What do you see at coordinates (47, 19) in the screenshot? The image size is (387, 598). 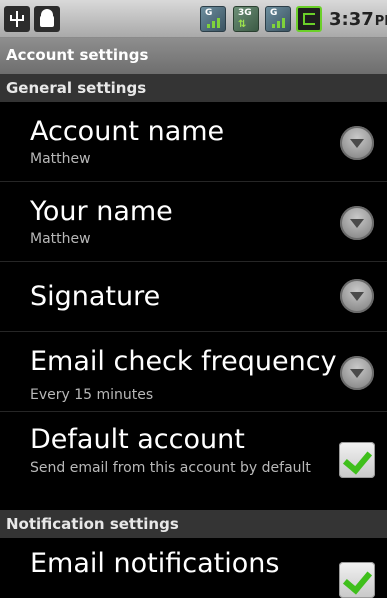 I see `android-icon` at bounding box center [47, 19].